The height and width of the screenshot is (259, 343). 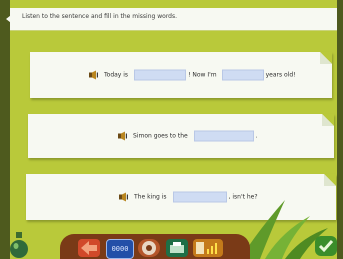 What do you see at coordinates (150, 197) in the screenshot?
I see `sentence-text: The king is` at bounding box center [150, 197].